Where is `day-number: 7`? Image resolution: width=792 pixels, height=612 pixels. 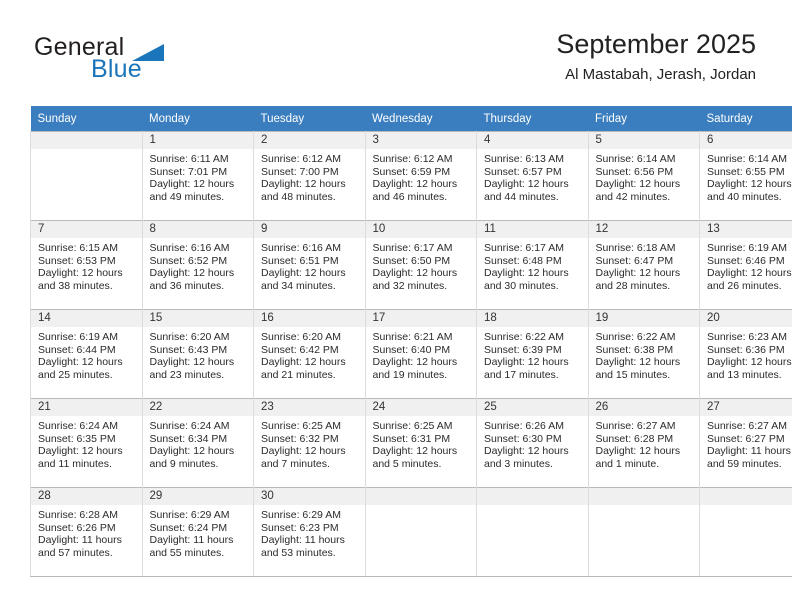
day-number: 7 is located at coordinates (86, 229).